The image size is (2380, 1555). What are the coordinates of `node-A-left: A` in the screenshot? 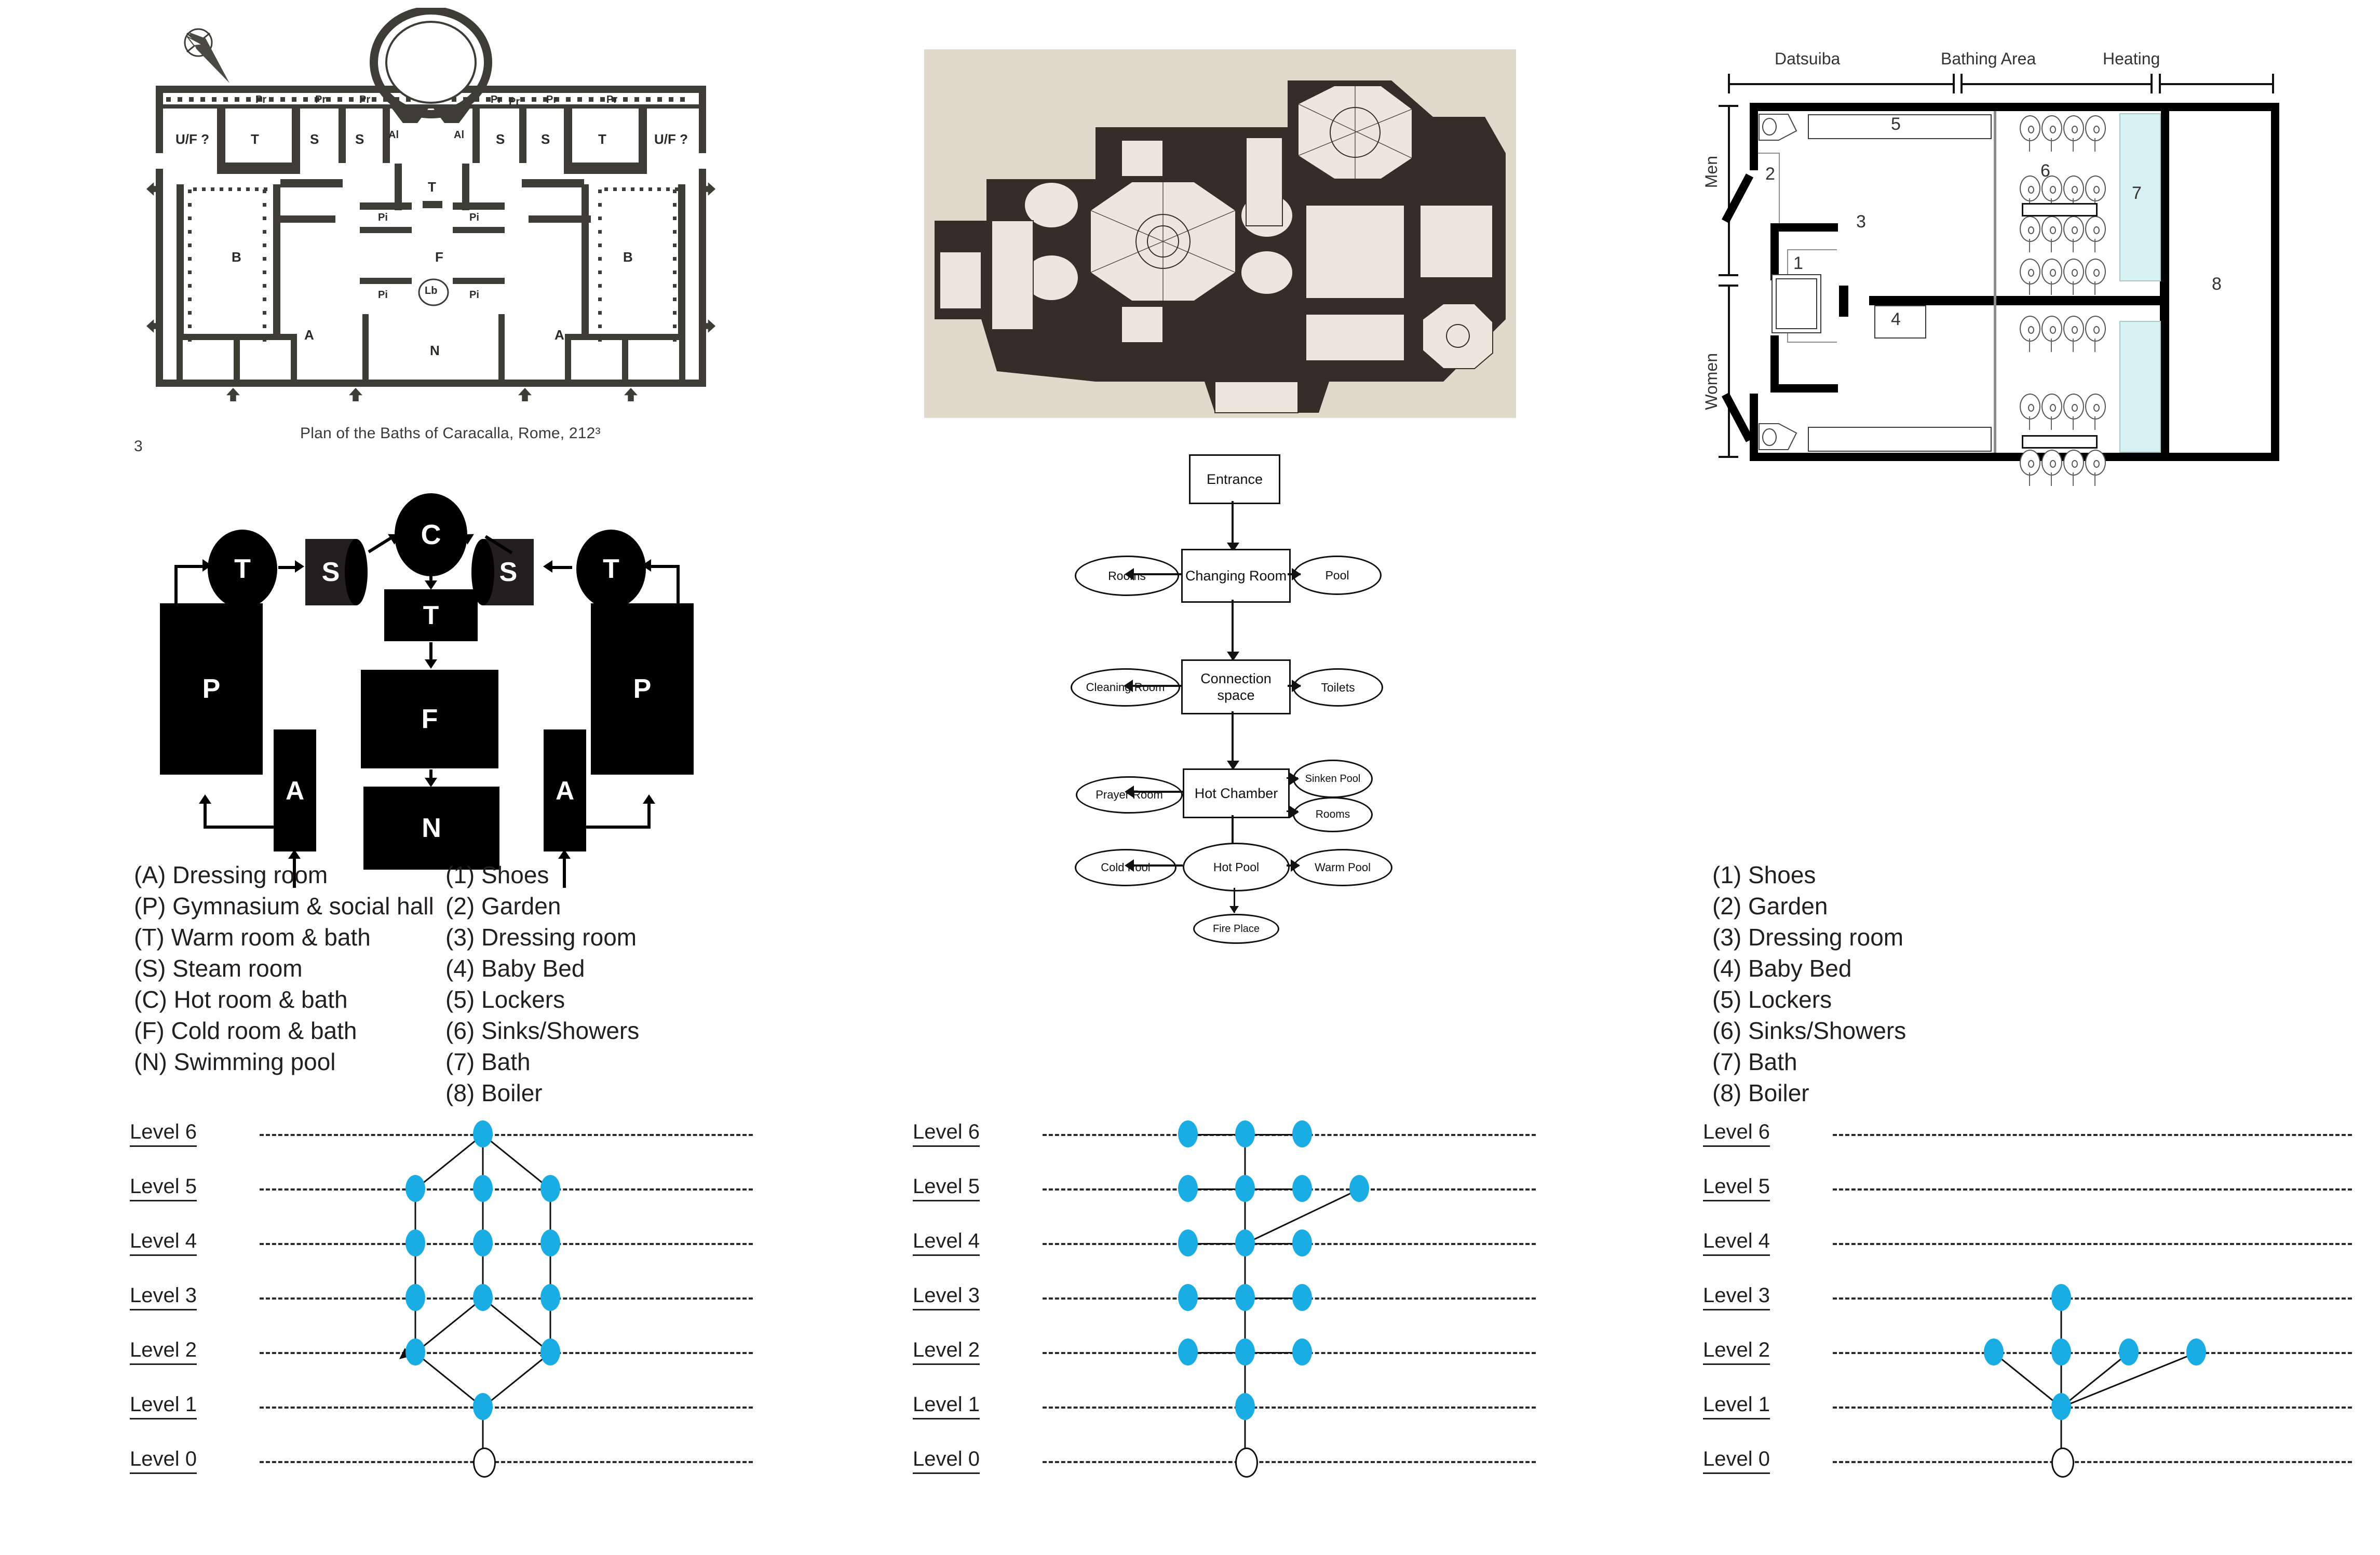 It's located at (295, 790).